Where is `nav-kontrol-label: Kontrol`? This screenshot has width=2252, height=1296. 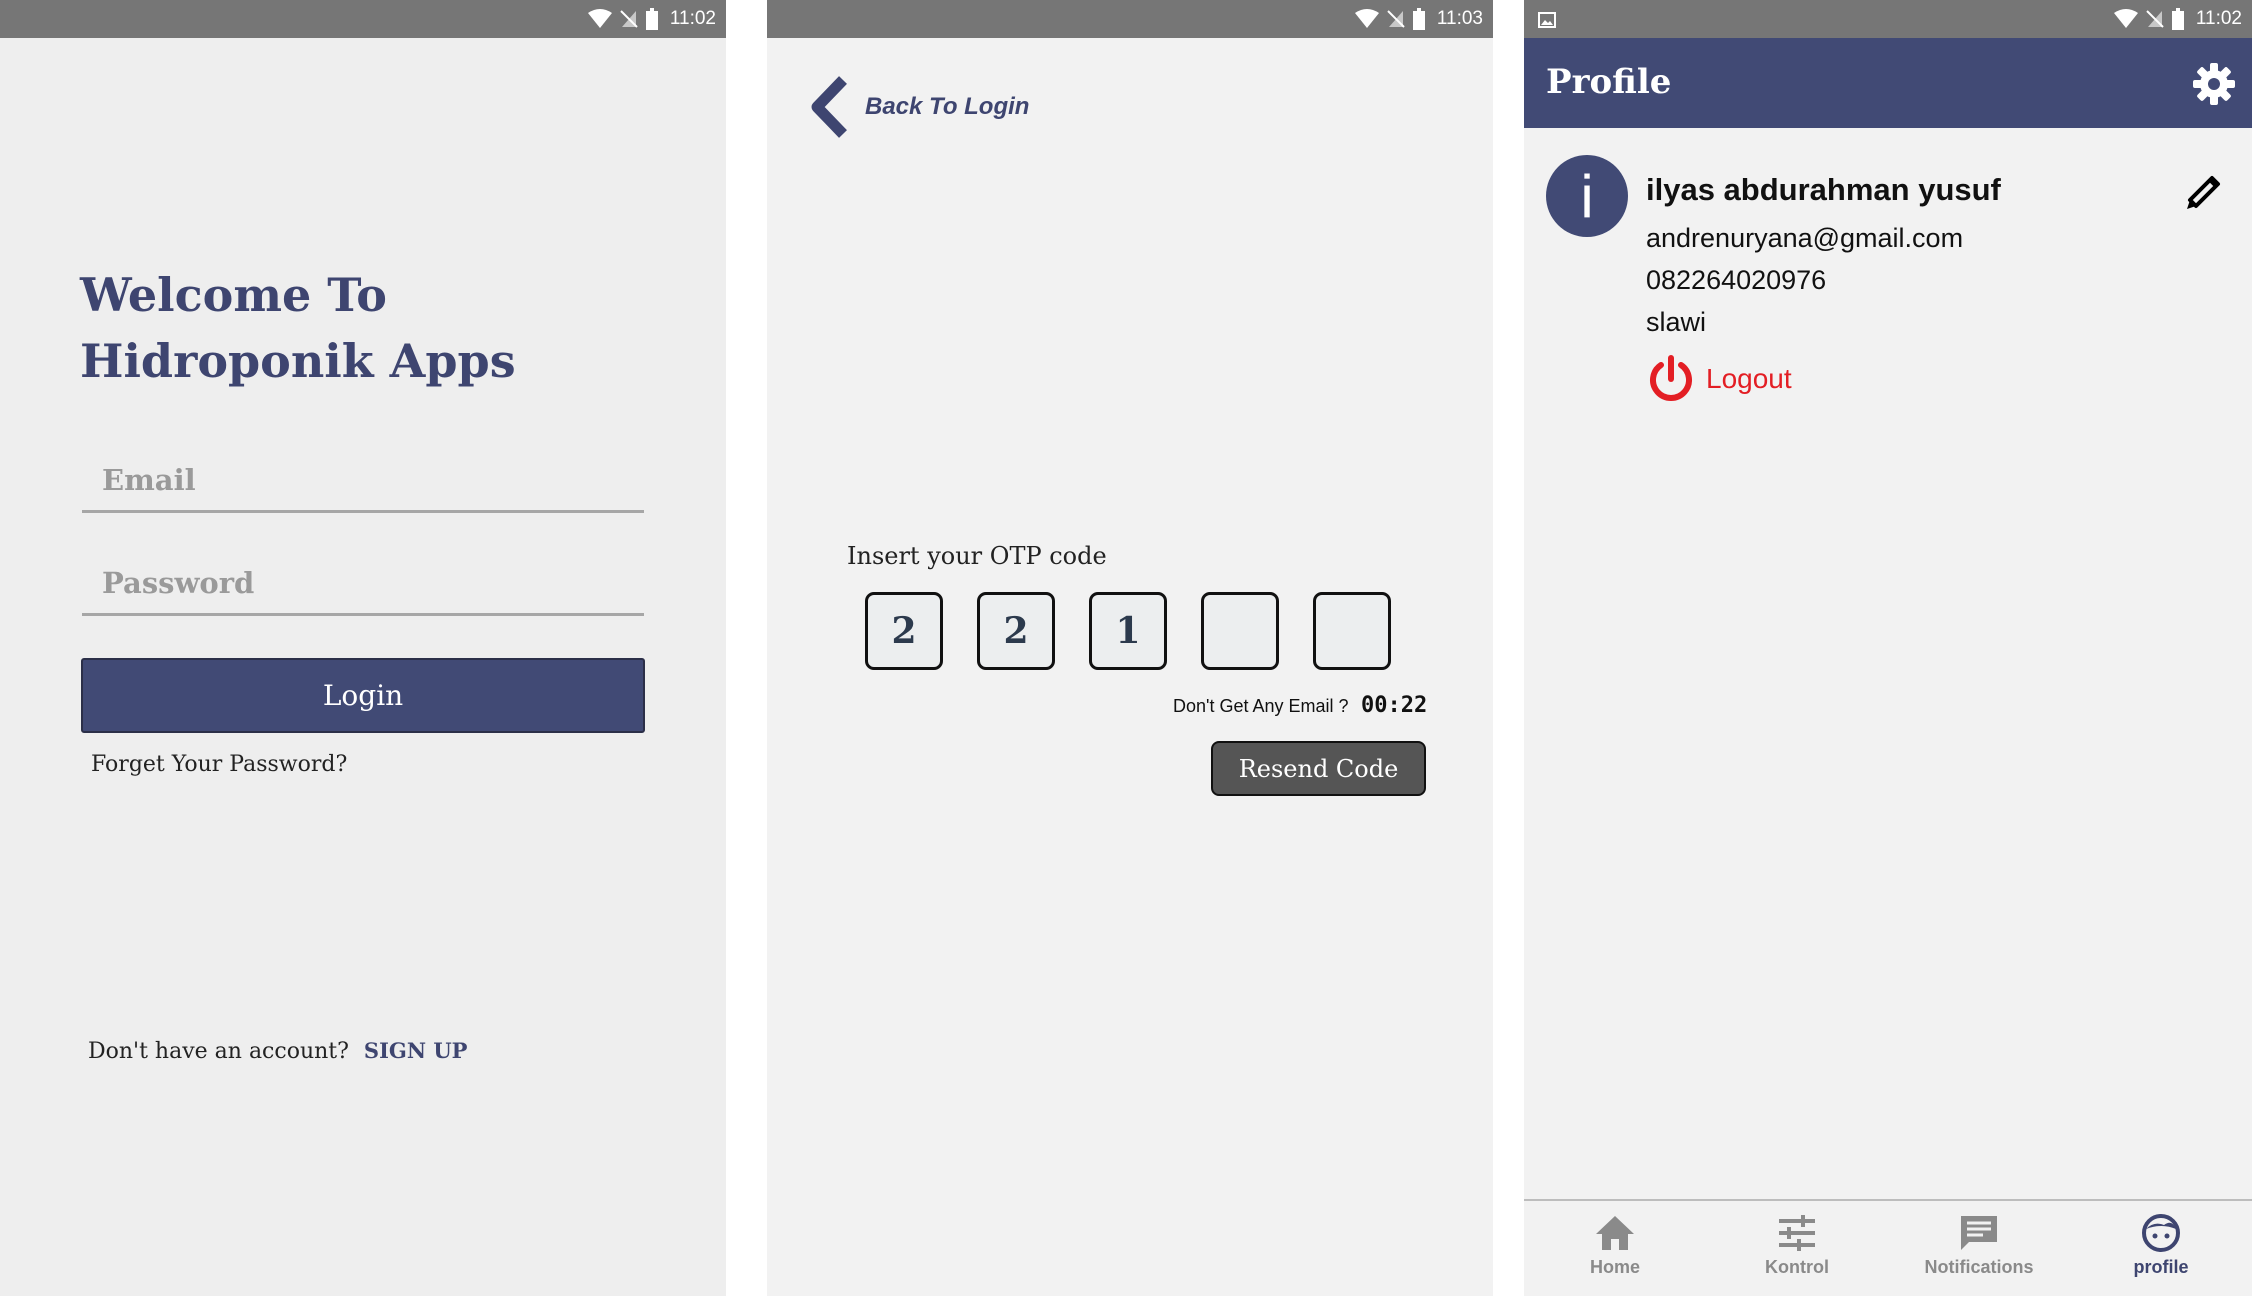 nav-kontrol-label: Kontrol is located at coordinates (1797, 1267).